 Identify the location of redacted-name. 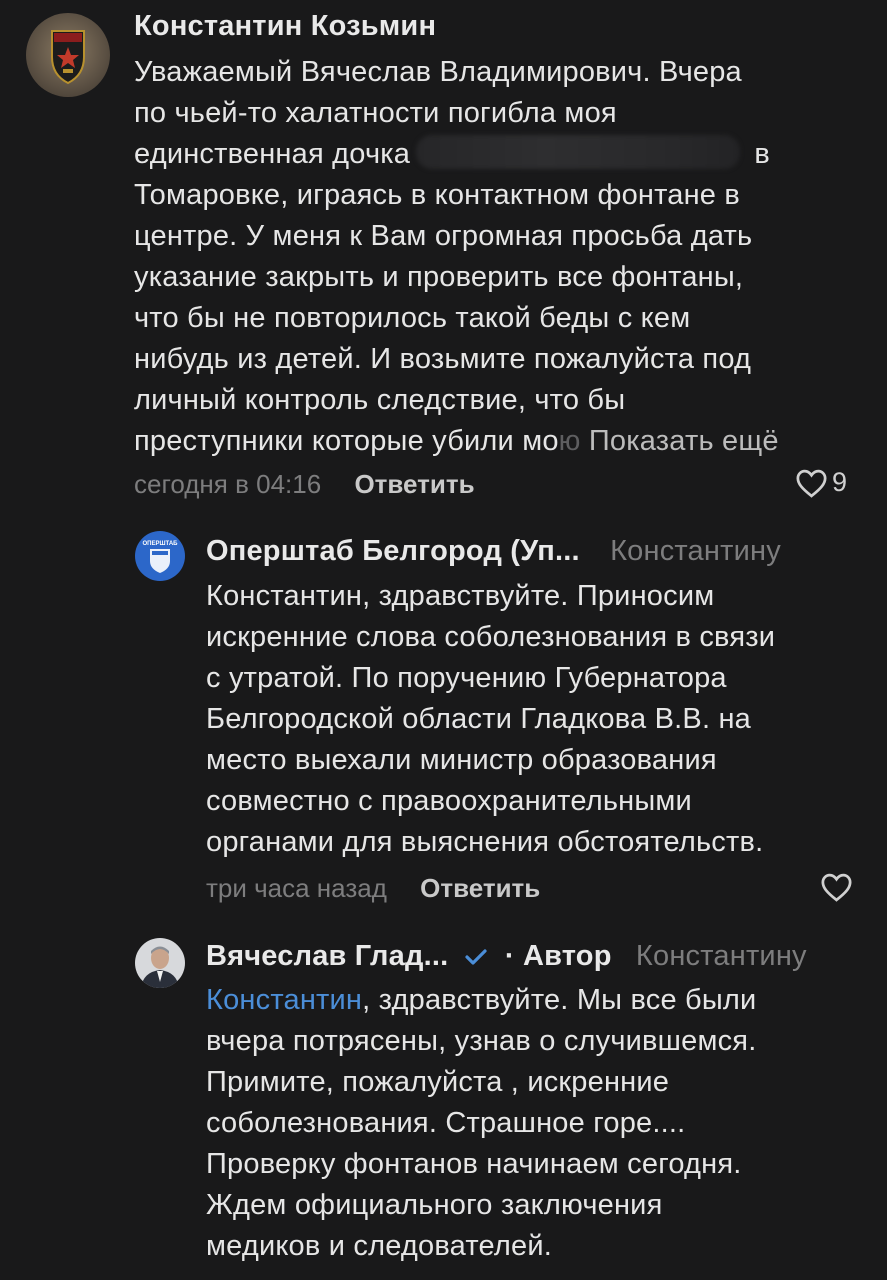
(578, 152).